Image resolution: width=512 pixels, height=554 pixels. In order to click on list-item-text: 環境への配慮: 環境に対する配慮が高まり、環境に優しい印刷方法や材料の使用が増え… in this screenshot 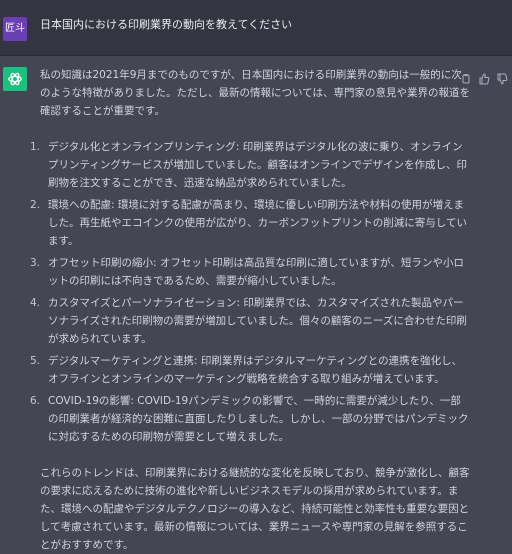, I will do `click(257, 223)`.